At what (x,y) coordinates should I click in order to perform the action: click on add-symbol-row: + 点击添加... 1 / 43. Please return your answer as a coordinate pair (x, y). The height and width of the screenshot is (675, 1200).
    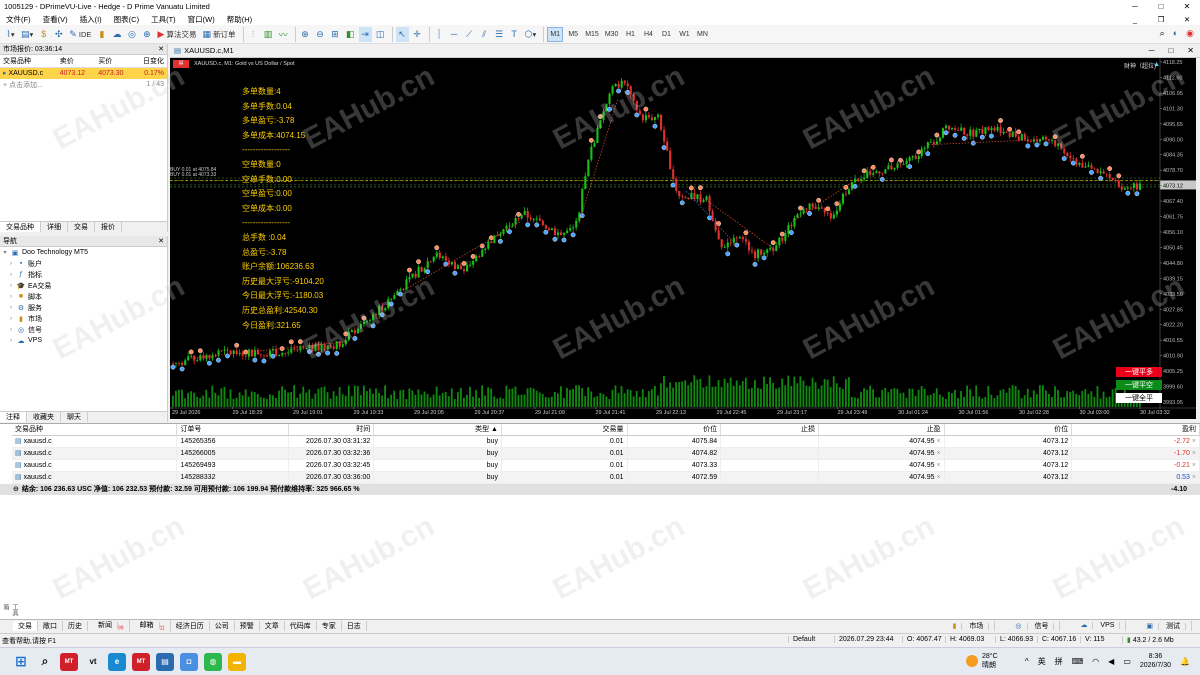
    Looking at the image, I should click on (83, 85).